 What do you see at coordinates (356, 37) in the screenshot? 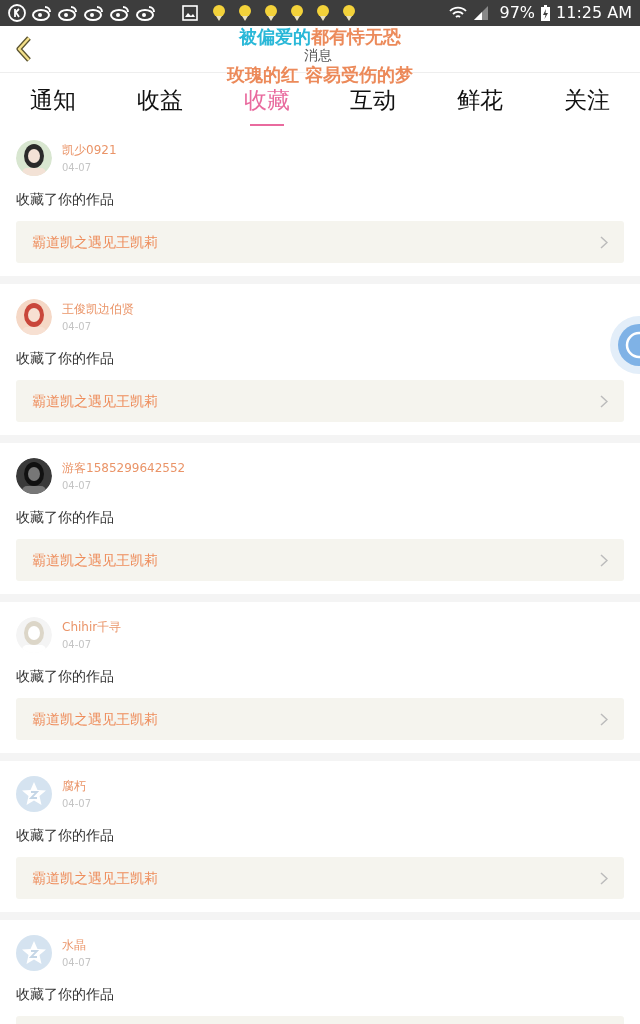
I see `lyric-text: 都有恃无恐` at bounding box center [356, 37].